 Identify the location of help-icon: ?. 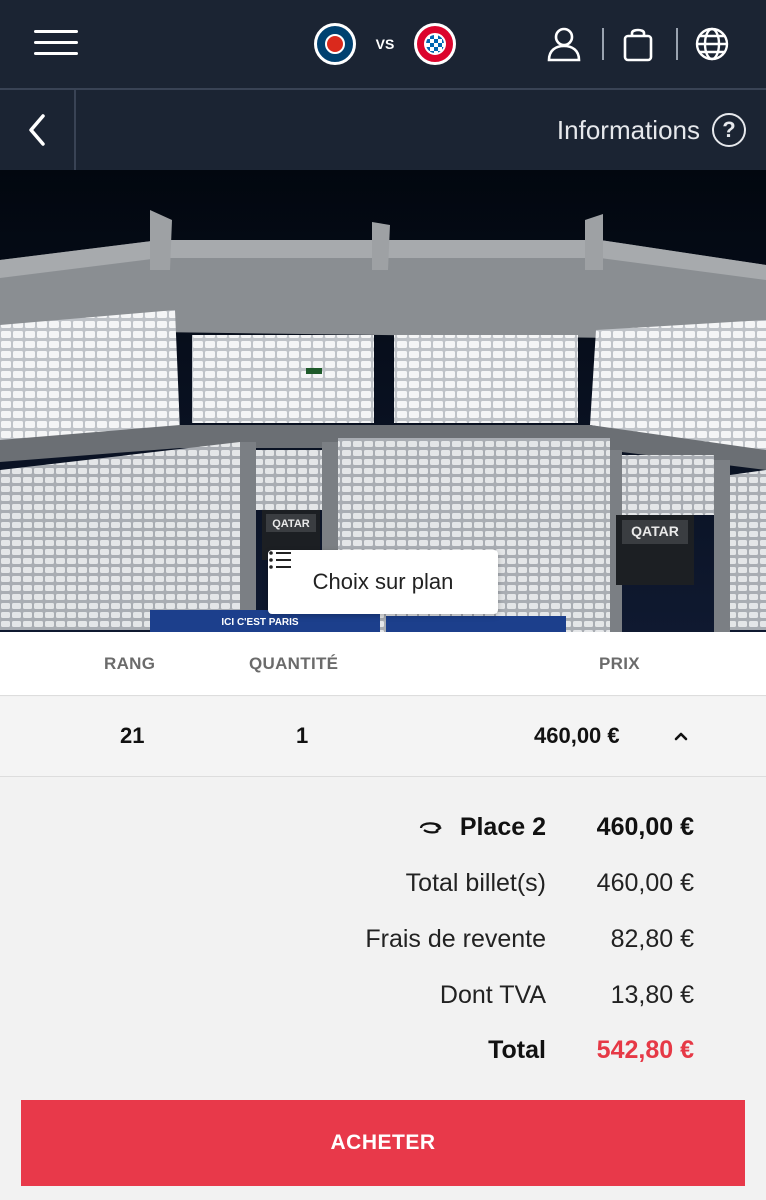
(729, 130).